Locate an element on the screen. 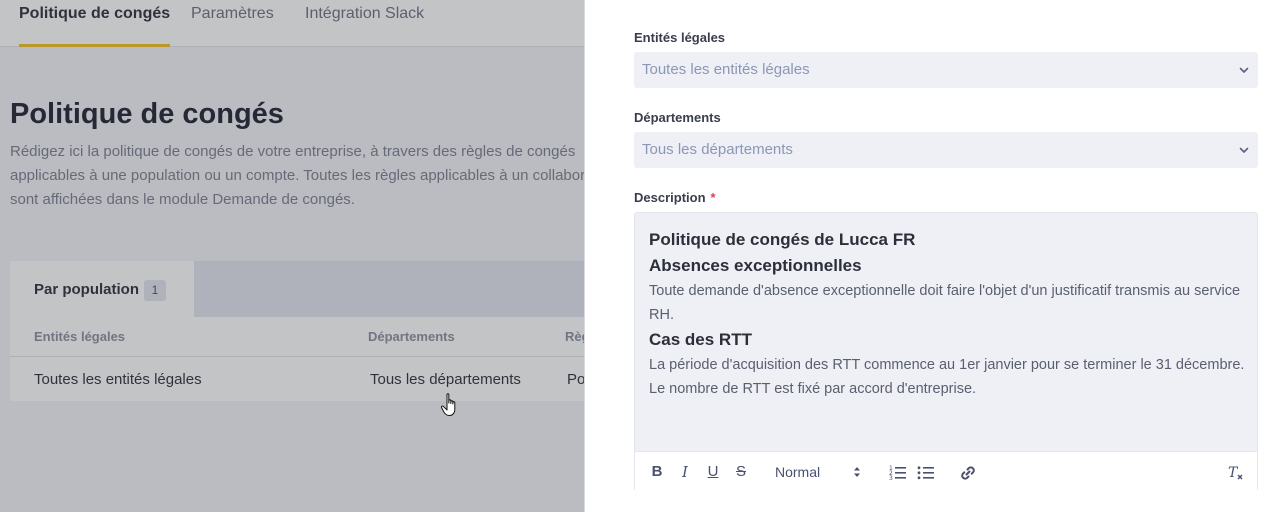 This screenshot has width=1273, height=512. departments-select: Tous les départements is located at coordinates (946, 150).